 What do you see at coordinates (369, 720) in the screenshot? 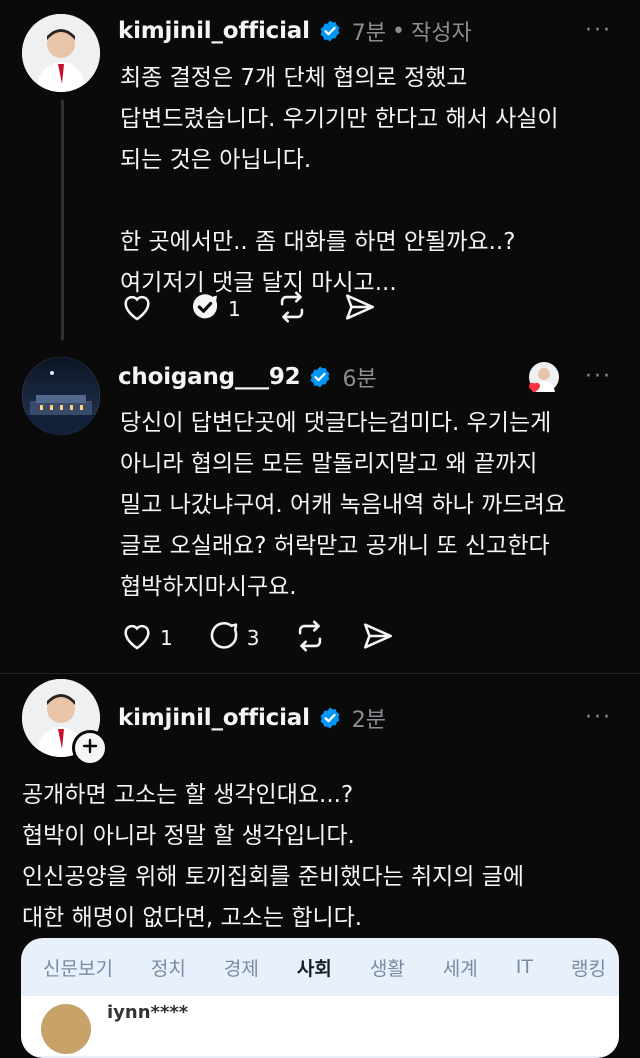
I see `post-time: 2분` at bounding box center [369, 720].